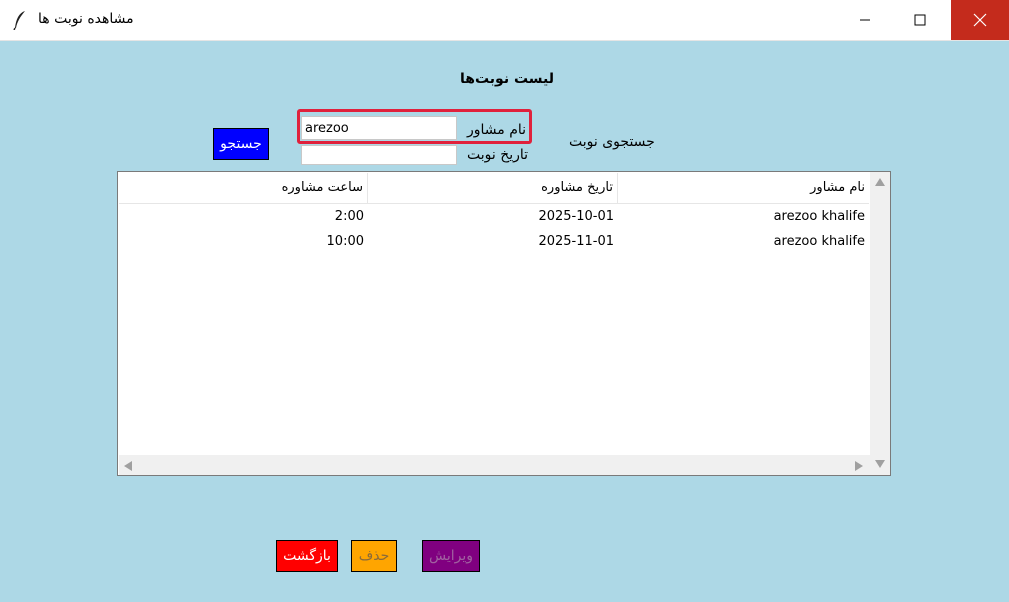 This screenshot has width=1009, height=602. What do you see at coordinates (19, 20) in the screenshot?
I see `feather-icon` at bounding box center [19, 20].